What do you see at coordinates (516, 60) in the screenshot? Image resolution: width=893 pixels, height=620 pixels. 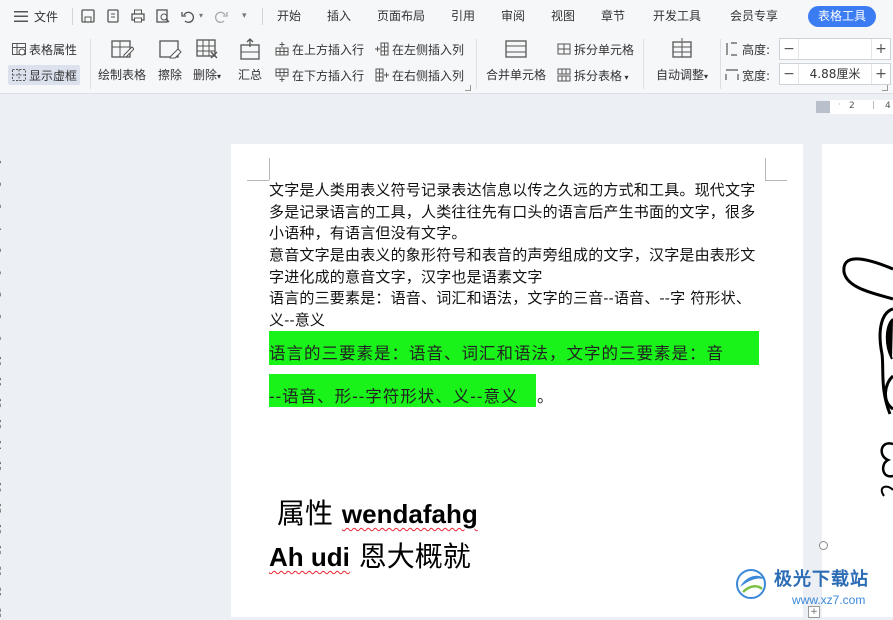 I see `merge-cells-button: 合并单元格` at bounding box center [516, 60].